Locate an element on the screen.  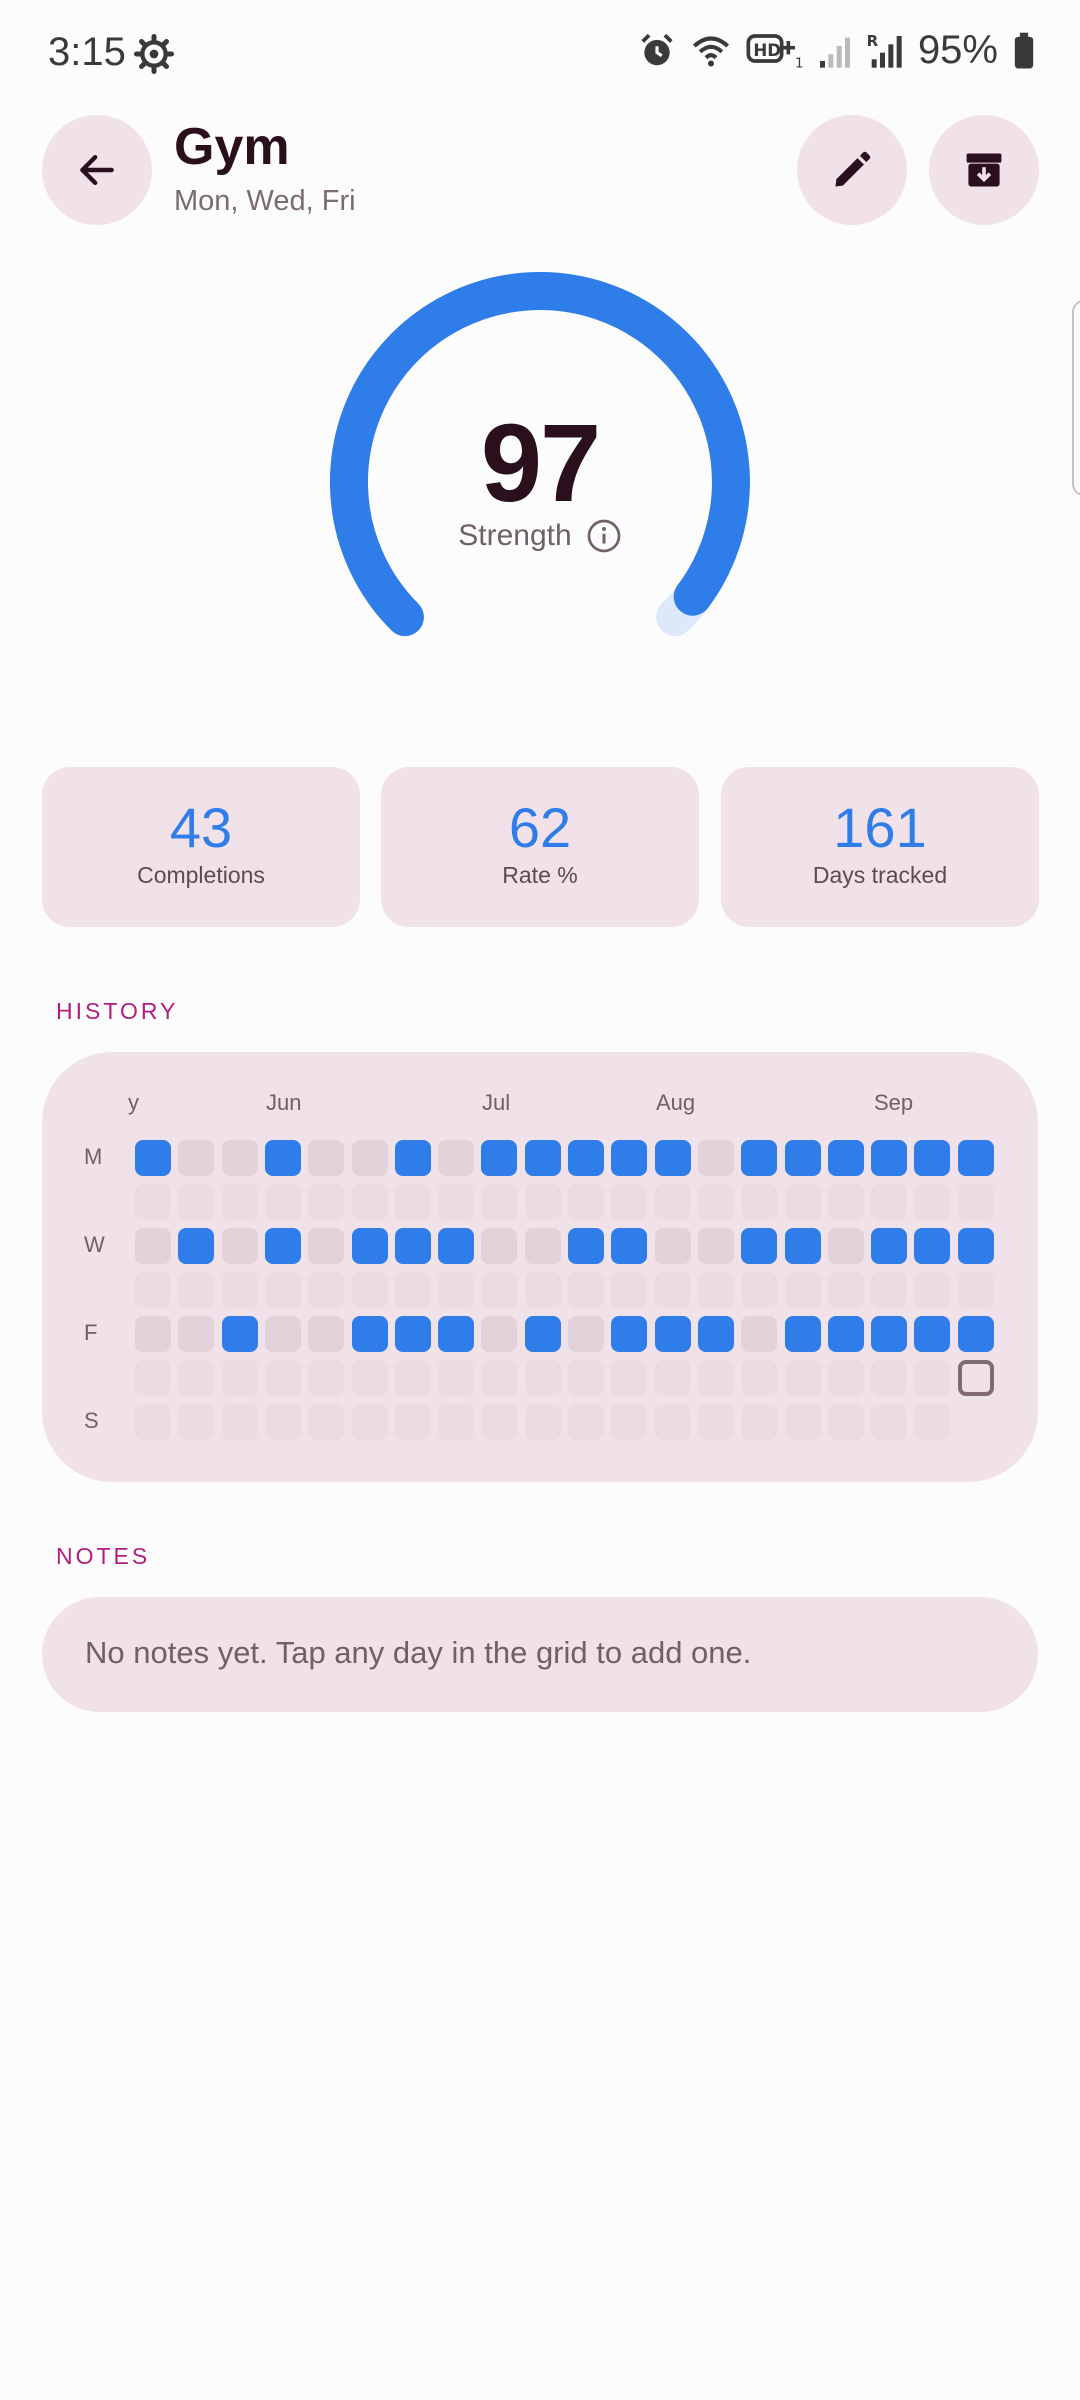
back-button is located at coordinates (97, 170).